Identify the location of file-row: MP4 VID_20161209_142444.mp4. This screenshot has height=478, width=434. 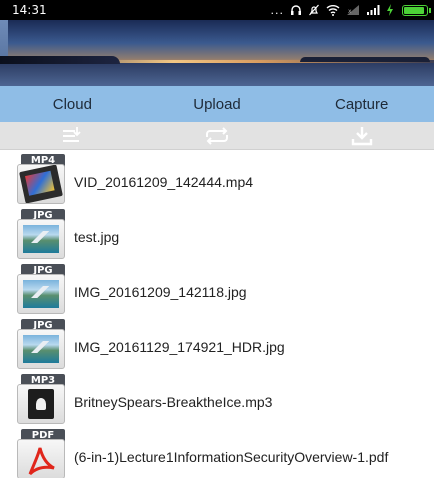
(217, 182).